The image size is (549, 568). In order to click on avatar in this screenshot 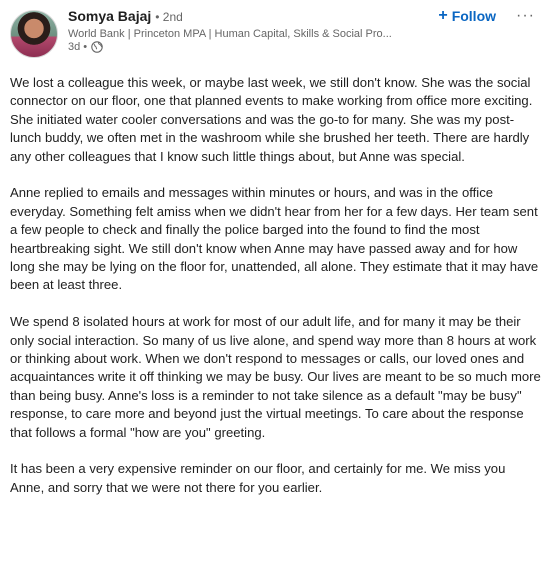, I will do `click(34, 34)`.